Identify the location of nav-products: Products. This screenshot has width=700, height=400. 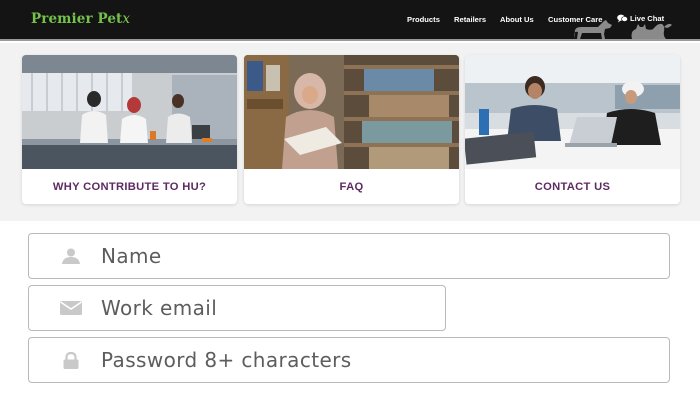
(423, 19).